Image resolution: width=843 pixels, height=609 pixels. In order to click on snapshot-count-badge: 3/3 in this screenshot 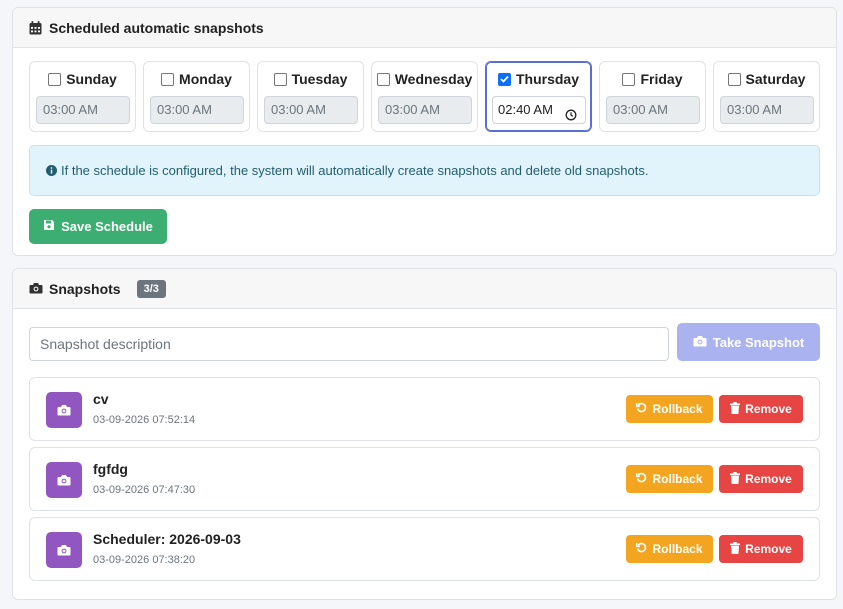, I will do `click(151, 288)`.